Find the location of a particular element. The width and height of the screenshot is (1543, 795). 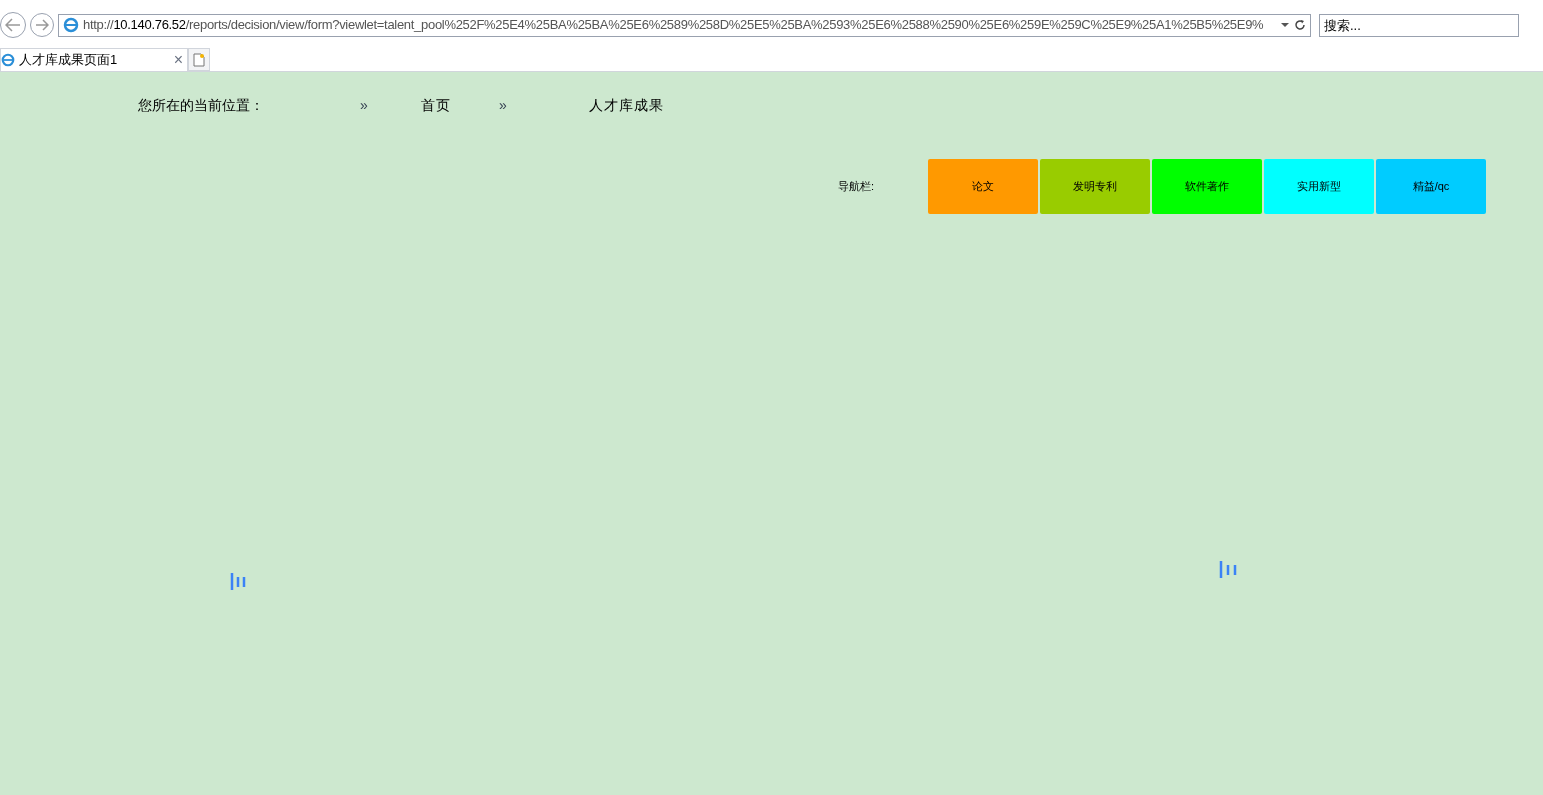

nav-button: 精益/qc is located at coordinates (1431, 186).